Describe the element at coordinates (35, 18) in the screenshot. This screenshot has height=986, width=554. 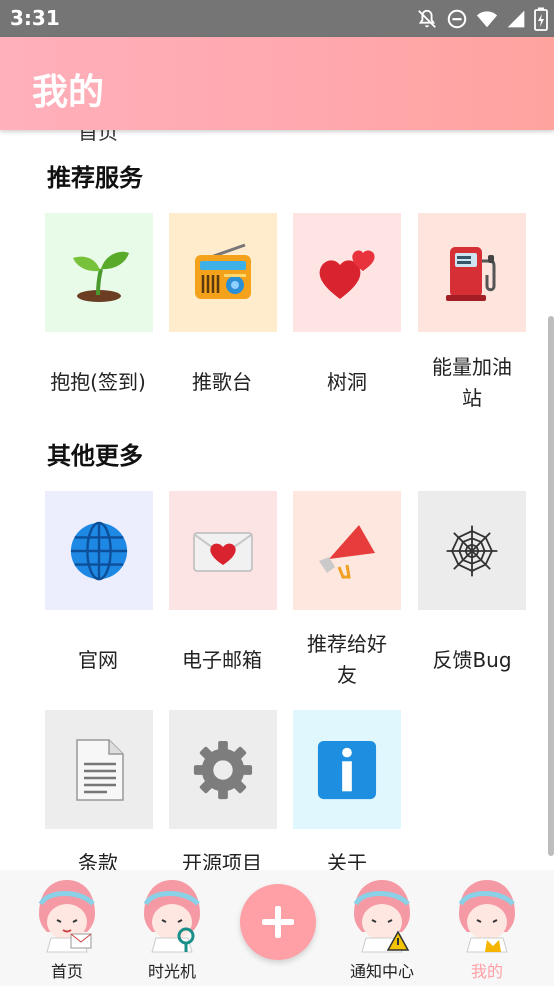
I see `status-time: 3:31` at that location.